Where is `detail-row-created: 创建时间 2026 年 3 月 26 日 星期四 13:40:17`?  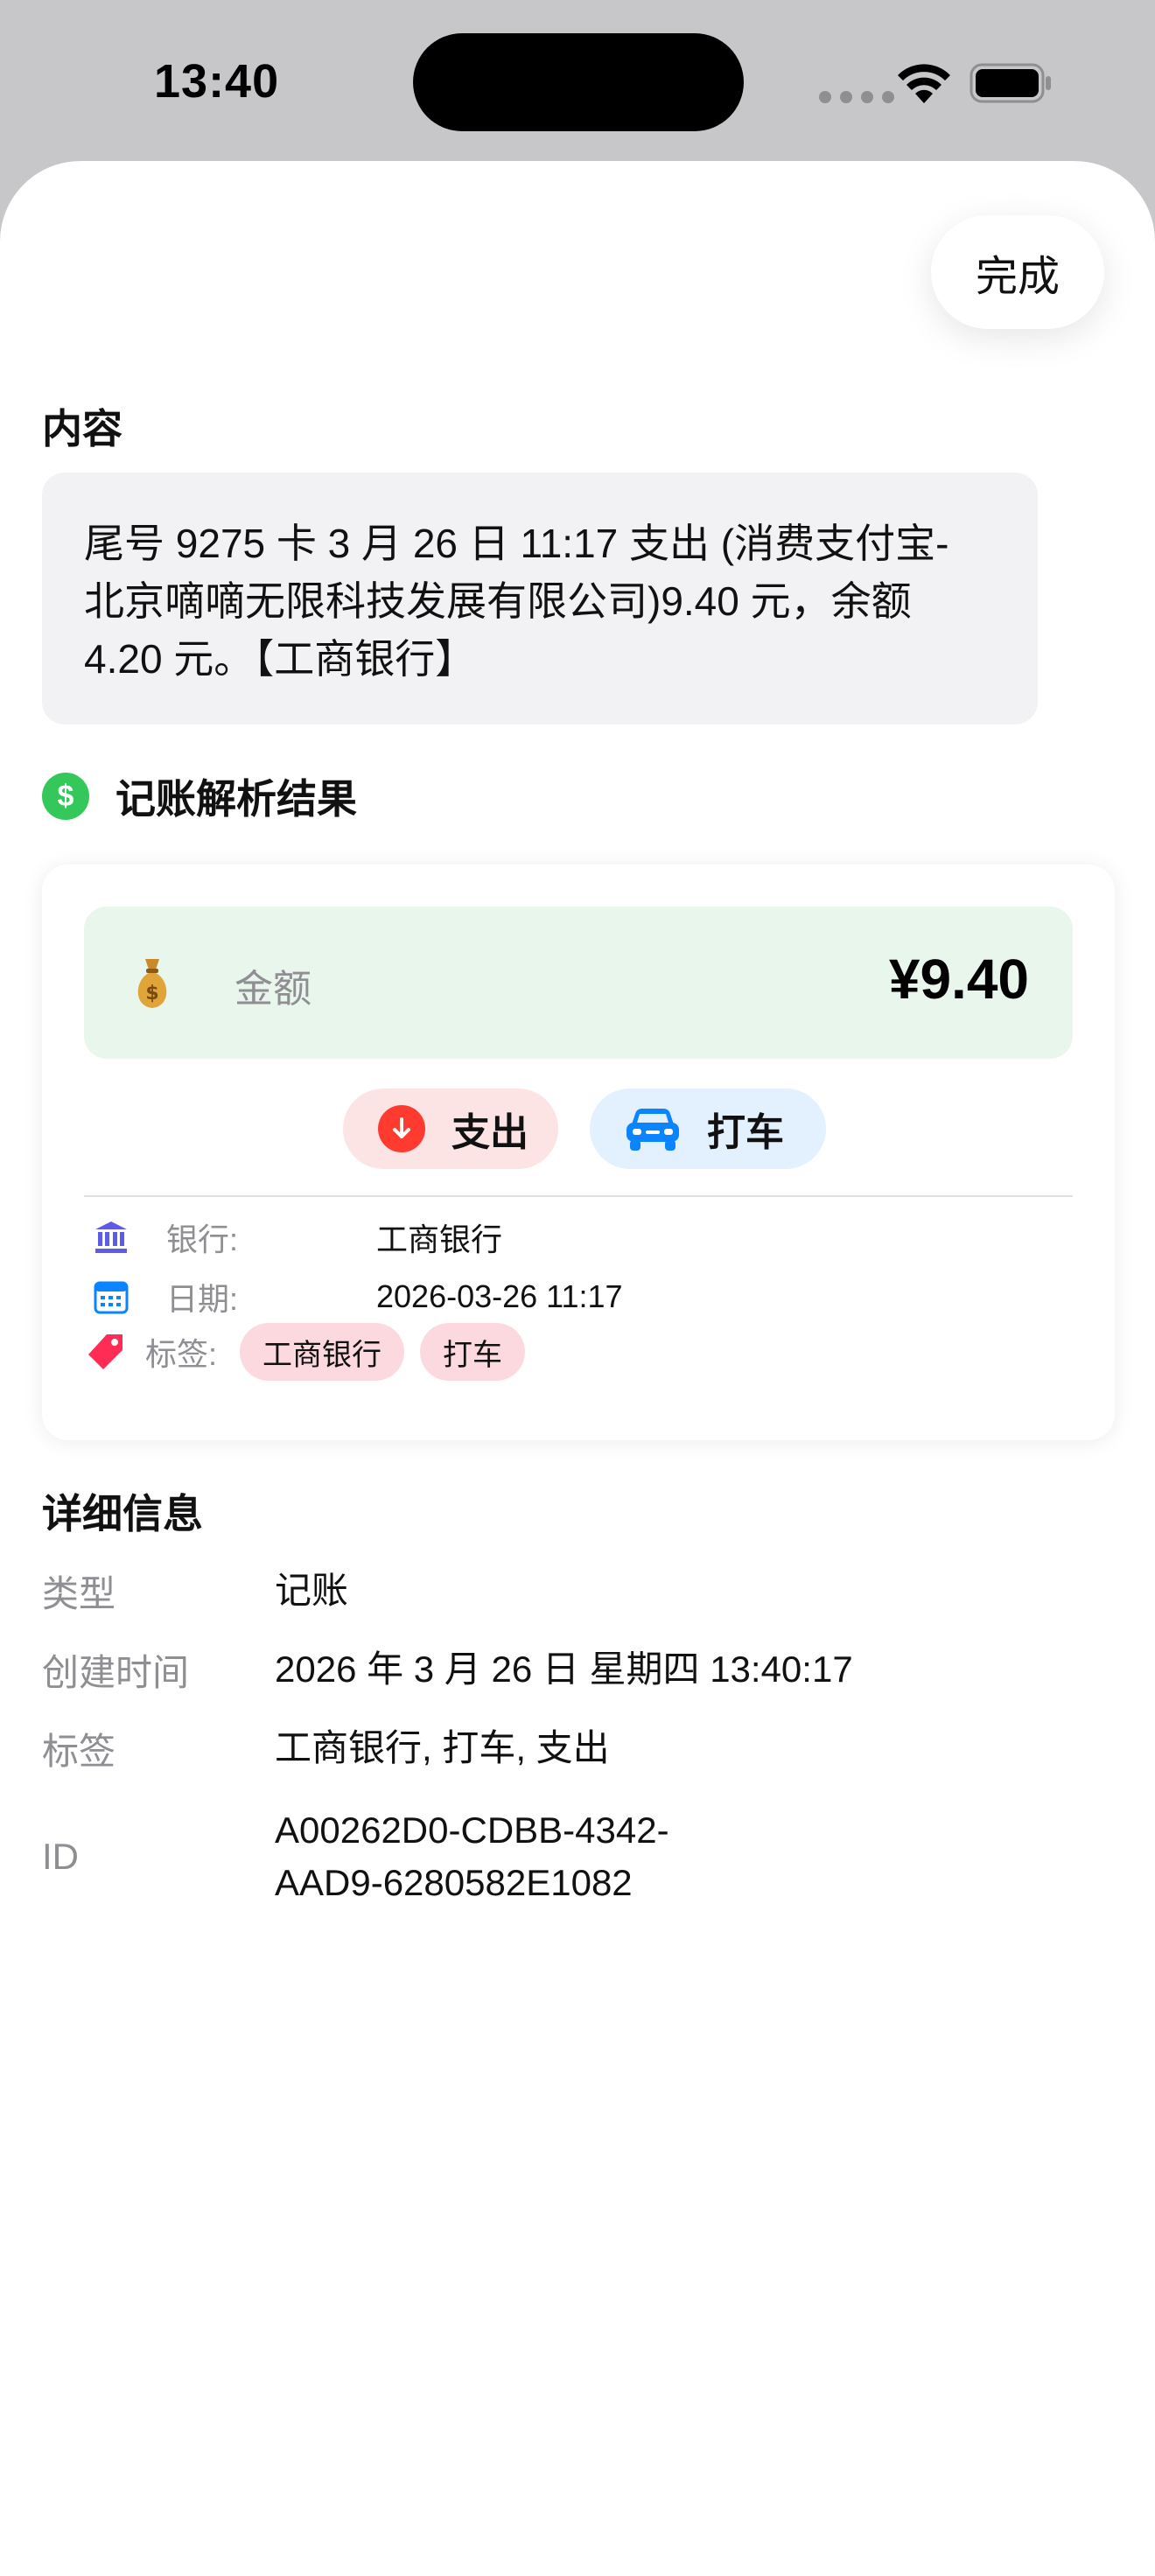 detail-row-created: 创建时间 2026 年 3 月 26 日 星期四 13:40:17 is located at coordinates (447, 1670).